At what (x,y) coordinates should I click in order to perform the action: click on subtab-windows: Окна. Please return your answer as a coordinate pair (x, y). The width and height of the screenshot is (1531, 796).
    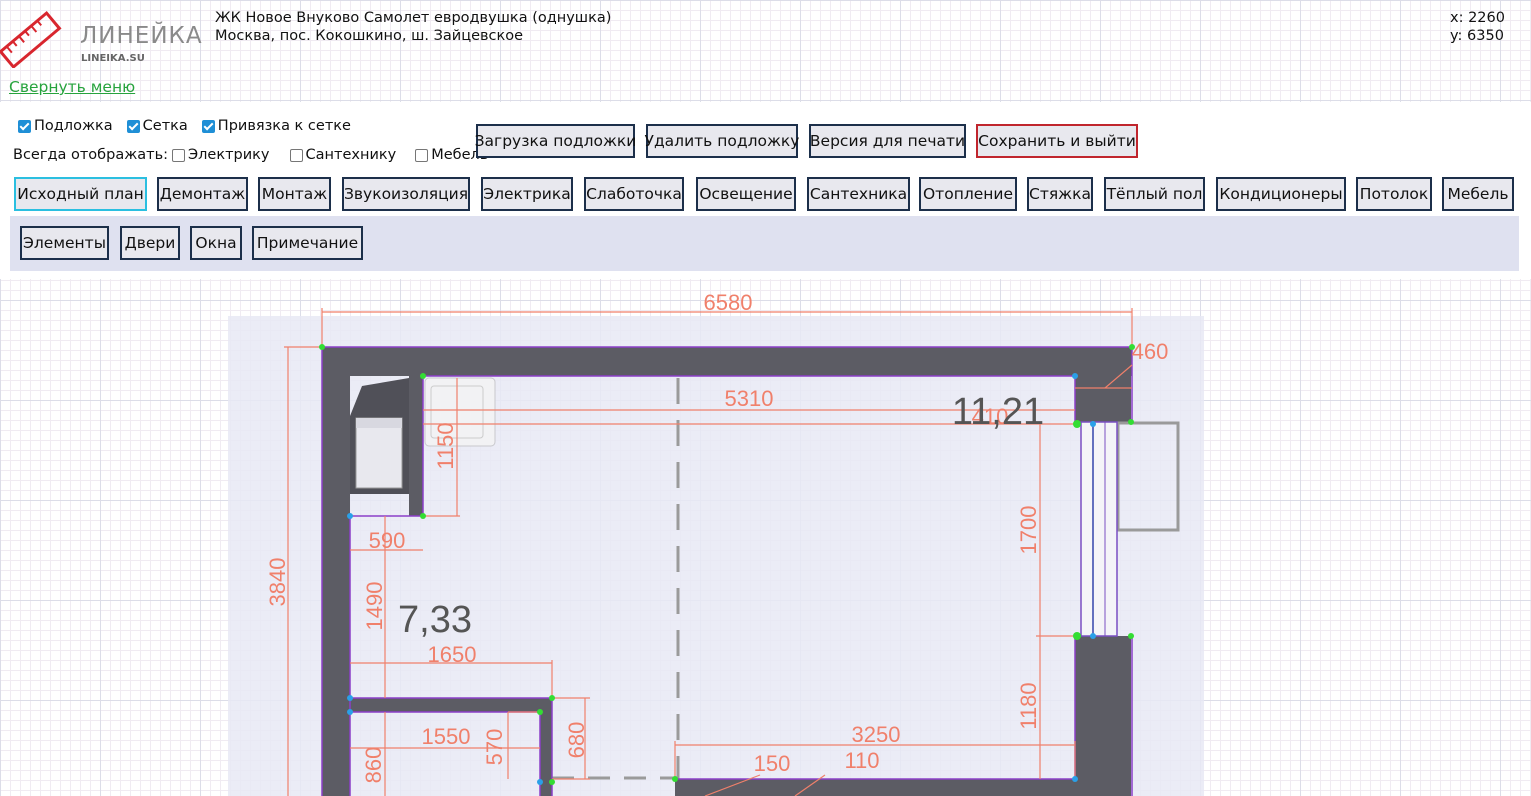
    Looking at the image, I should click on (216, 243).